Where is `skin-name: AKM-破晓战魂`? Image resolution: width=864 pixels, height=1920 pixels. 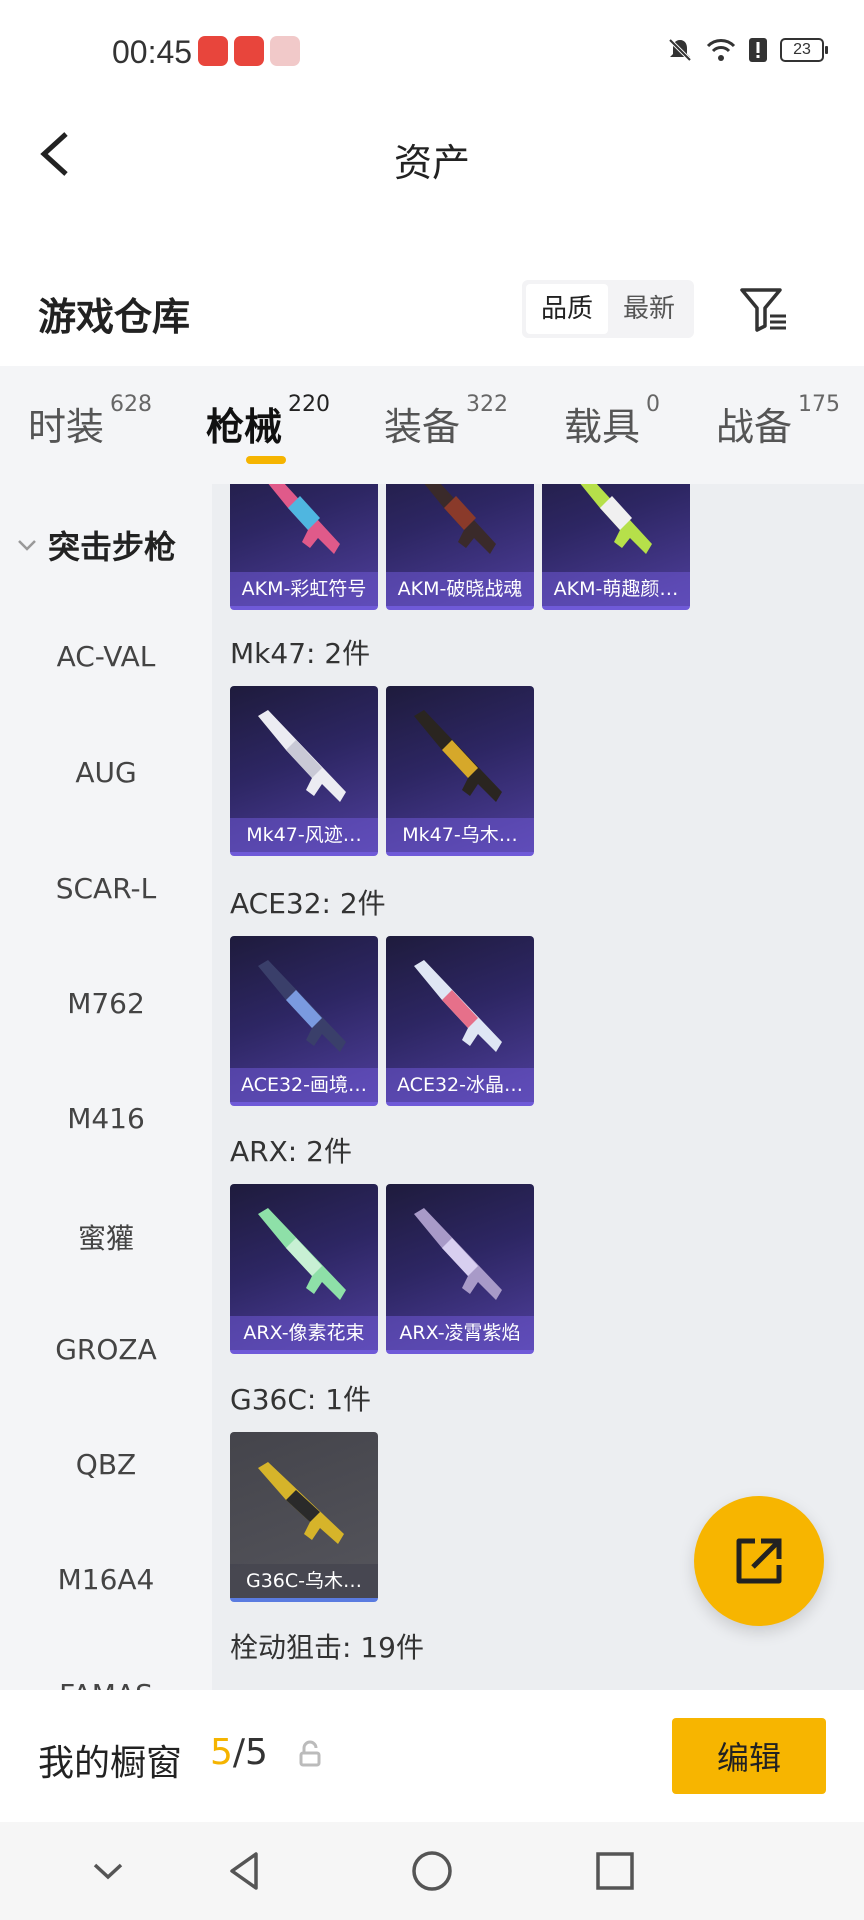
skin-name: AKM-破晓战魂 is located at coordinates (460, 589).